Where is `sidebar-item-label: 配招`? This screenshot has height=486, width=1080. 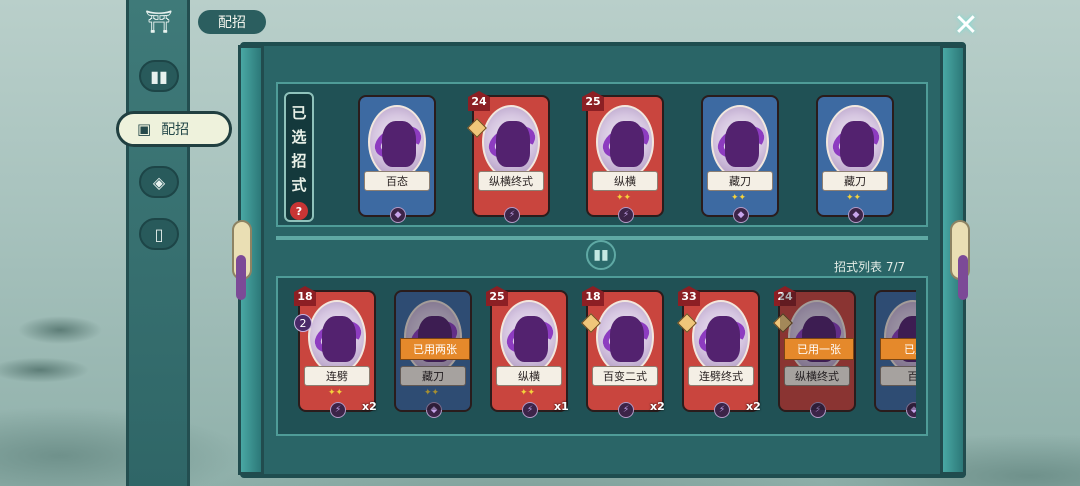 sidebar-item-label: 配招 is located at coordinates (175, 130).